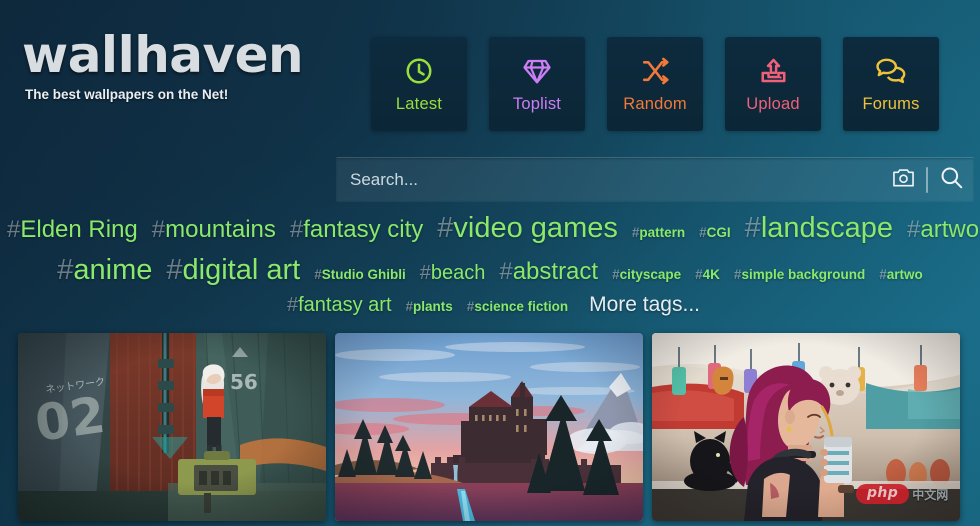  I want to click on tag-link: #digital art, so click(233, 270).